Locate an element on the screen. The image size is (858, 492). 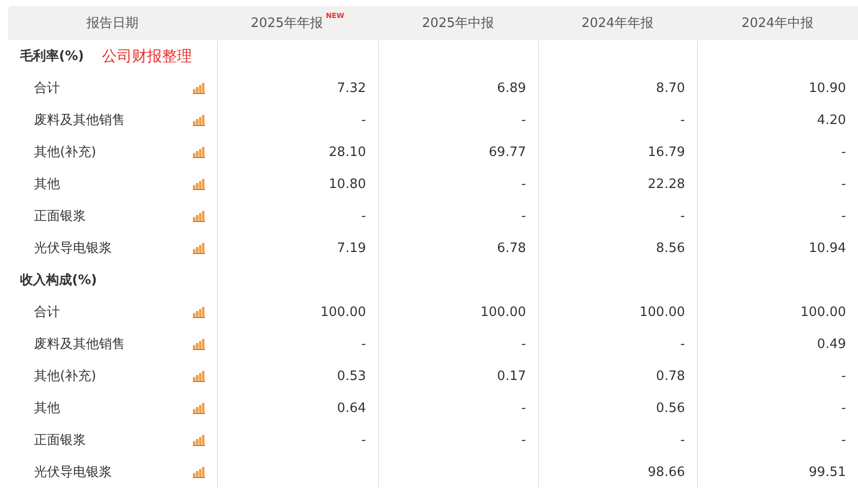
column-header: 2024年中报 is located at coordinates (777, 23).